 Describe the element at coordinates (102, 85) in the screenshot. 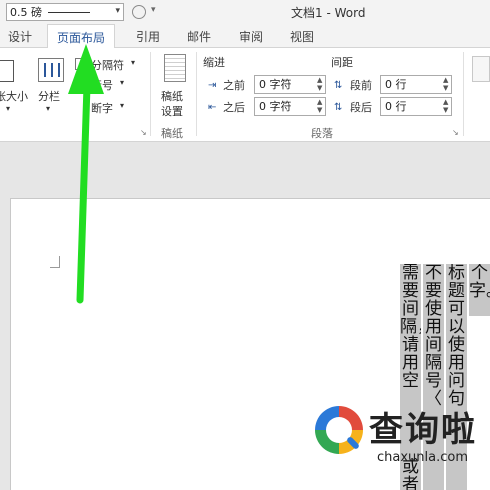

I see `line-numbers-button: 行号` at that location.